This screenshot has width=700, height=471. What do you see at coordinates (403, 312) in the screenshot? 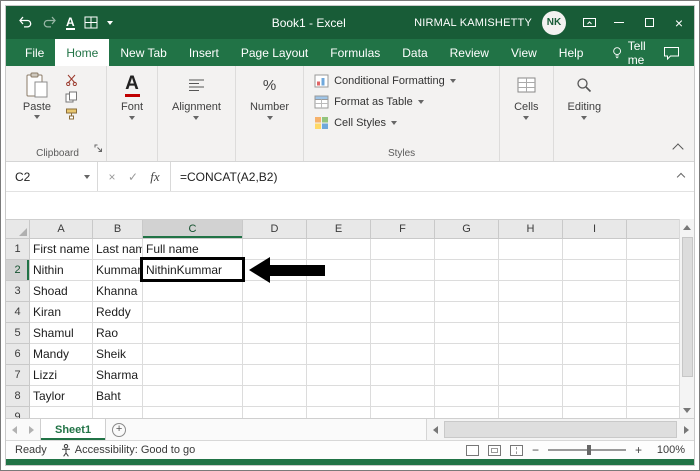
I see `cell-F4` at bounding box center [403, 312].